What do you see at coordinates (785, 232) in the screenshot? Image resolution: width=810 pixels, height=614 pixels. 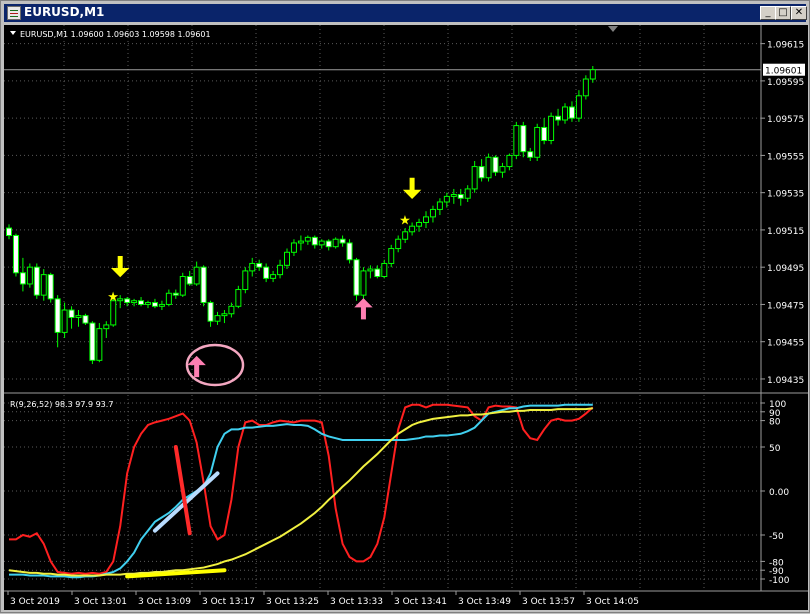 I see `price-tick-label: 1.09515` at bounding box center [785, 232].